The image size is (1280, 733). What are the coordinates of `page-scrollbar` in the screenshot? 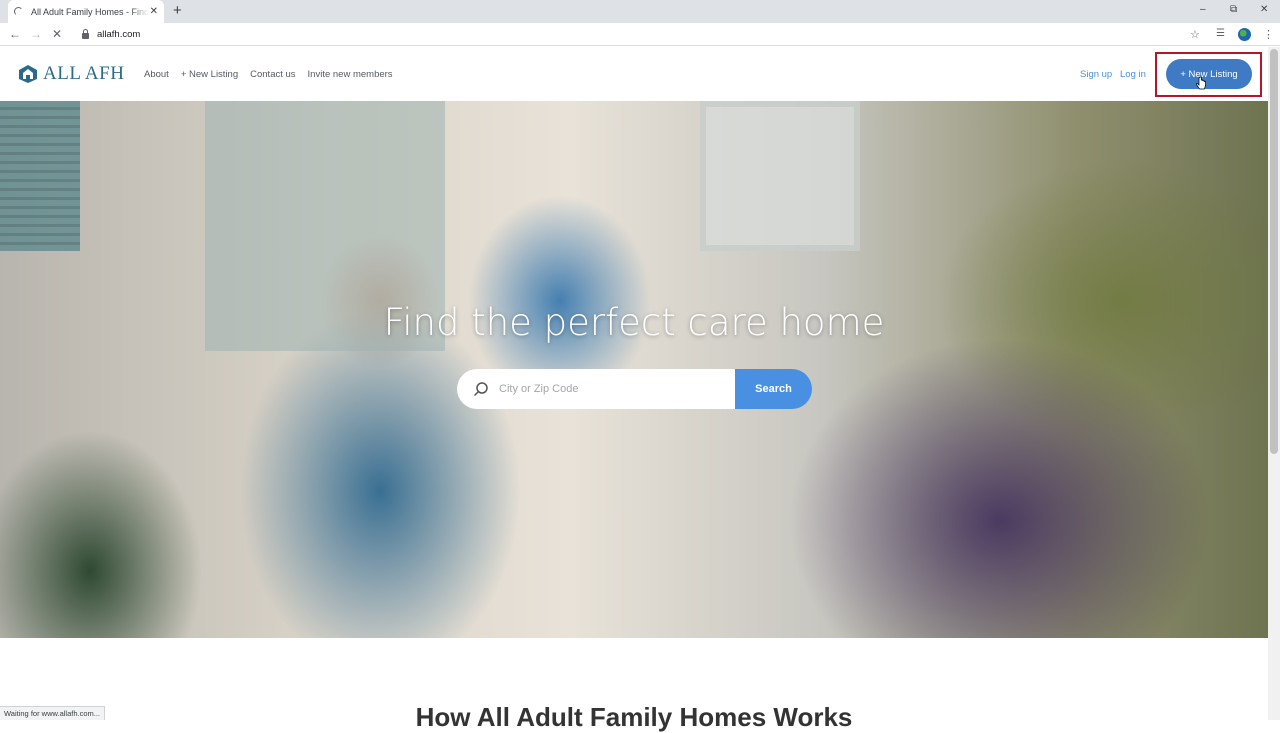 It's located at (1274, 383).